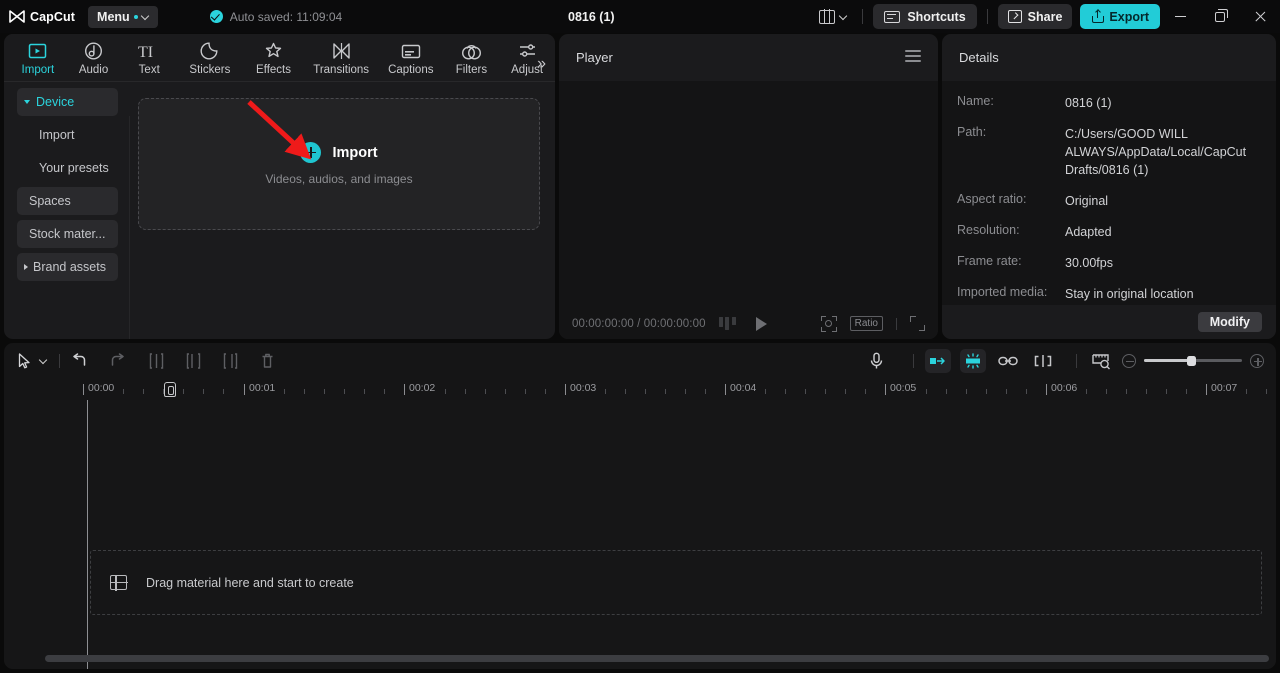 This screenshot has width=1280, height=673. What do you see at coordinates (583, 388) in the screenshot?
I see `ruler-label: 00:03` at bounding box center [583, 388].